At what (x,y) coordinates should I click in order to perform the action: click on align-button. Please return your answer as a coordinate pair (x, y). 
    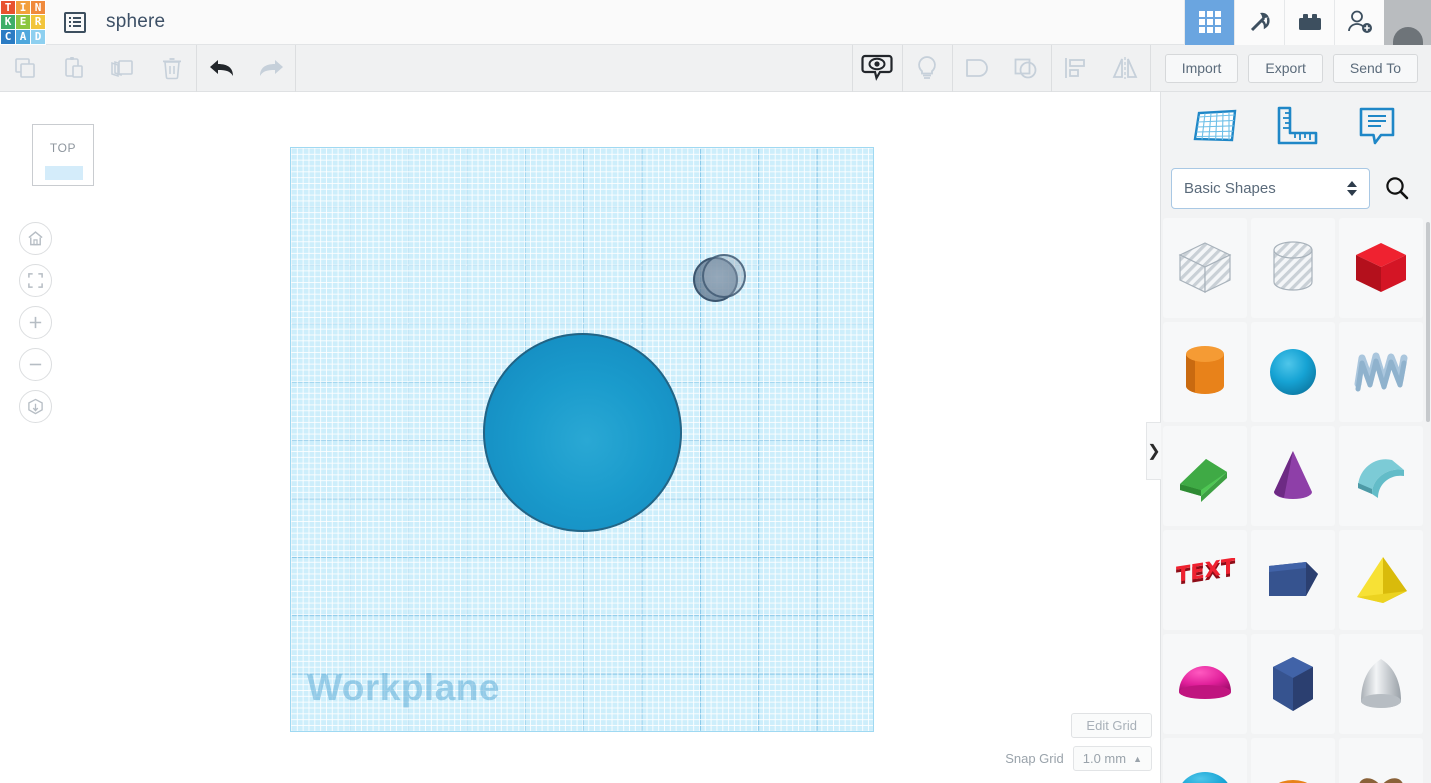
    Looking at the image, I should click on (1076, 68).